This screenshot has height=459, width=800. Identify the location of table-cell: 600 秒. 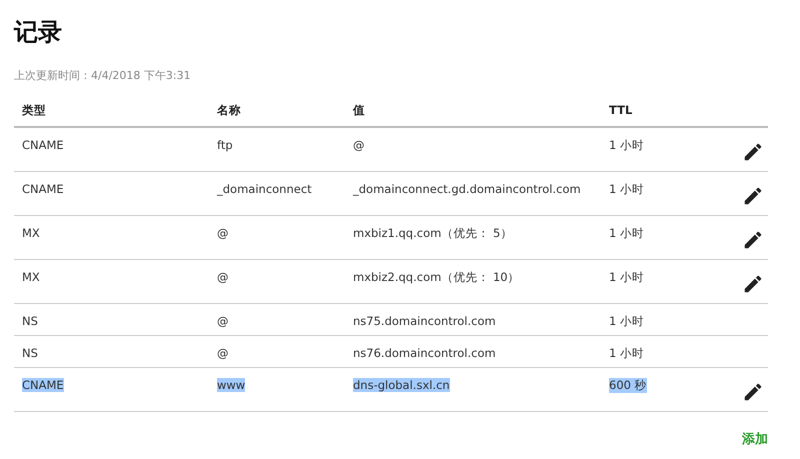
(628, 385).